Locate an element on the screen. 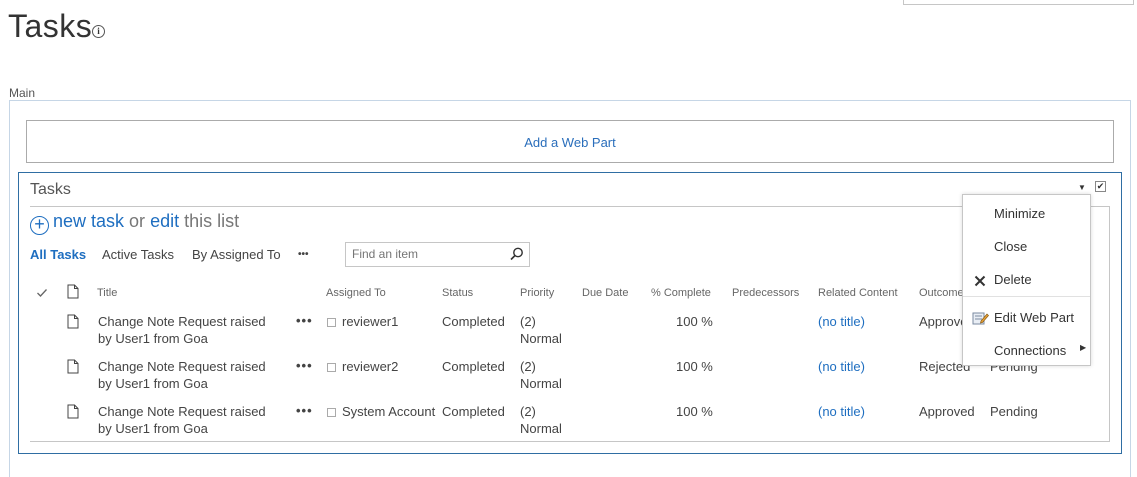 Image resolution: width=1137 pixels, height=477 pixels. menu-item-label: Close is located at coordinates (1011, 246).